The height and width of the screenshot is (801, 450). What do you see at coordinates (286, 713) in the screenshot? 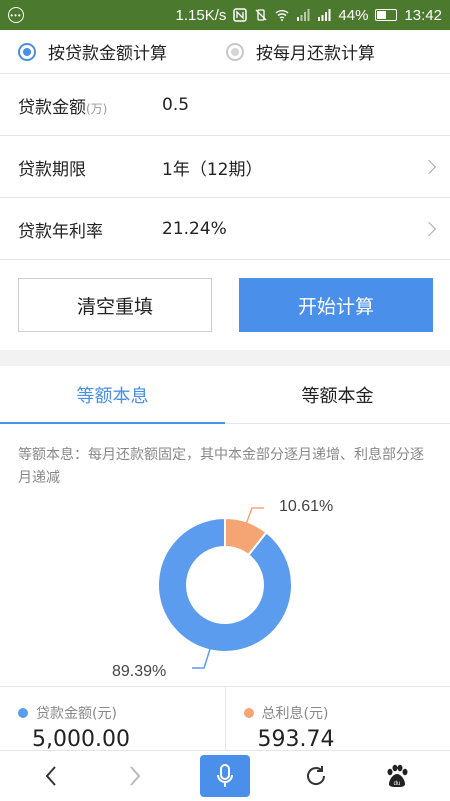
I see `interest-summary-label: 总利息(元)` at bounding box center [286, 713].